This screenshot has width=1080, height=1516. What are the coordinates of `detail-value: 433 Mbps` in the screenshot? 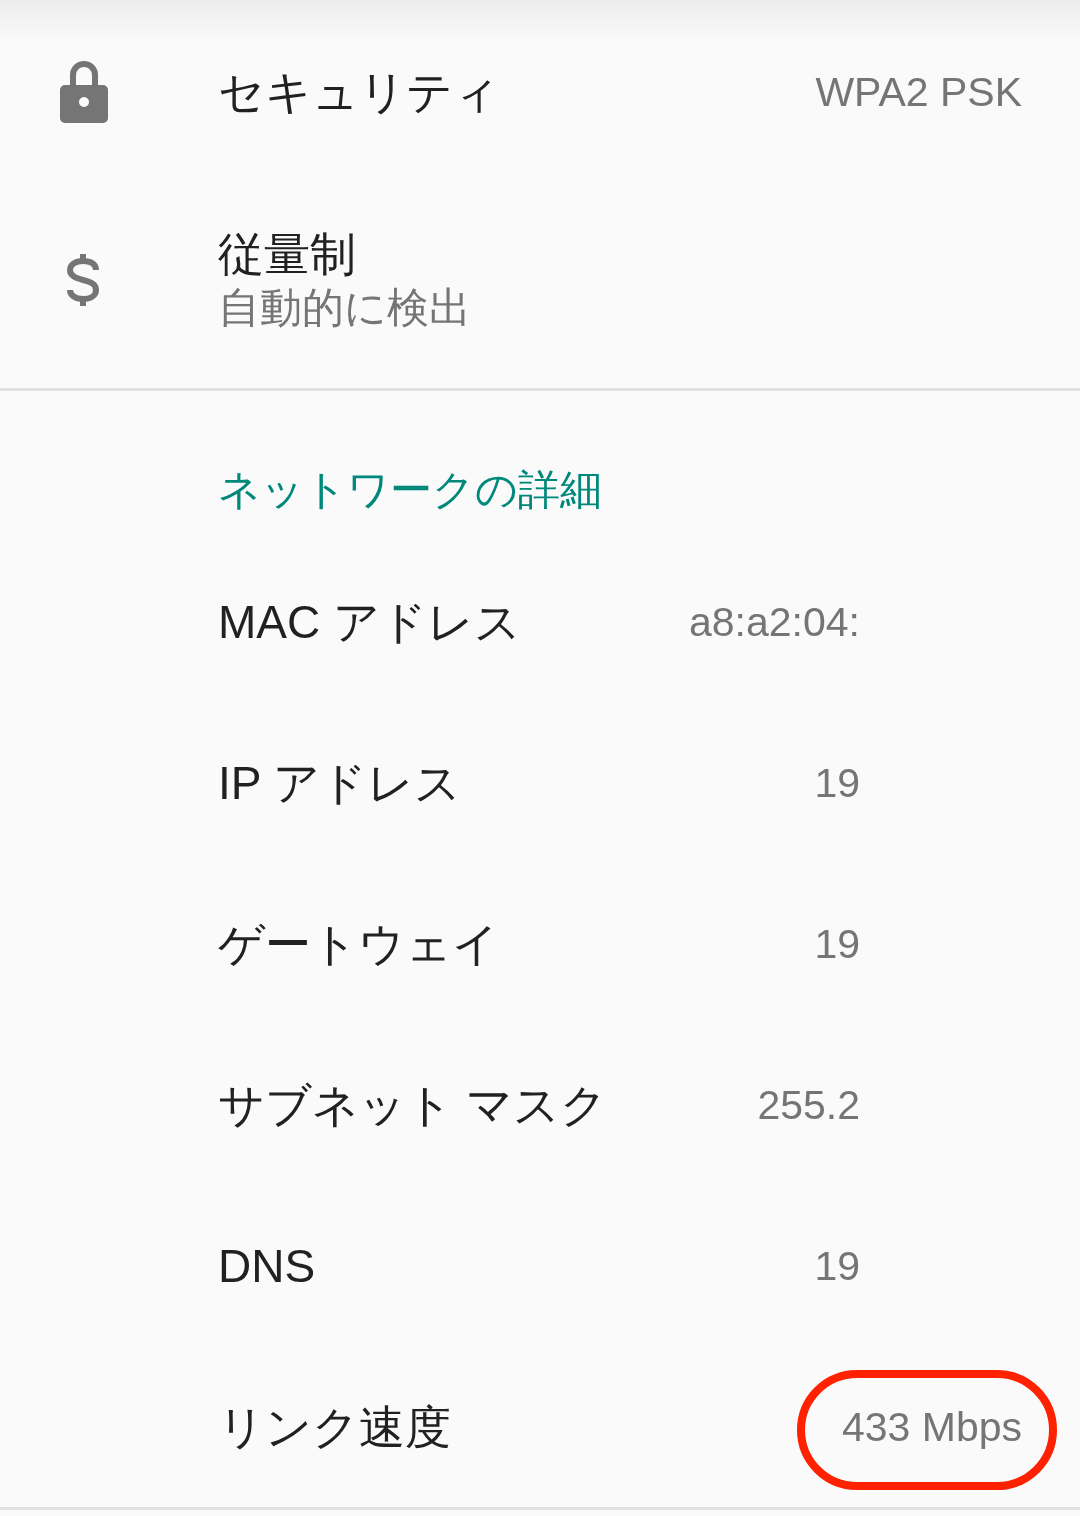 It's located at (931, 1427).